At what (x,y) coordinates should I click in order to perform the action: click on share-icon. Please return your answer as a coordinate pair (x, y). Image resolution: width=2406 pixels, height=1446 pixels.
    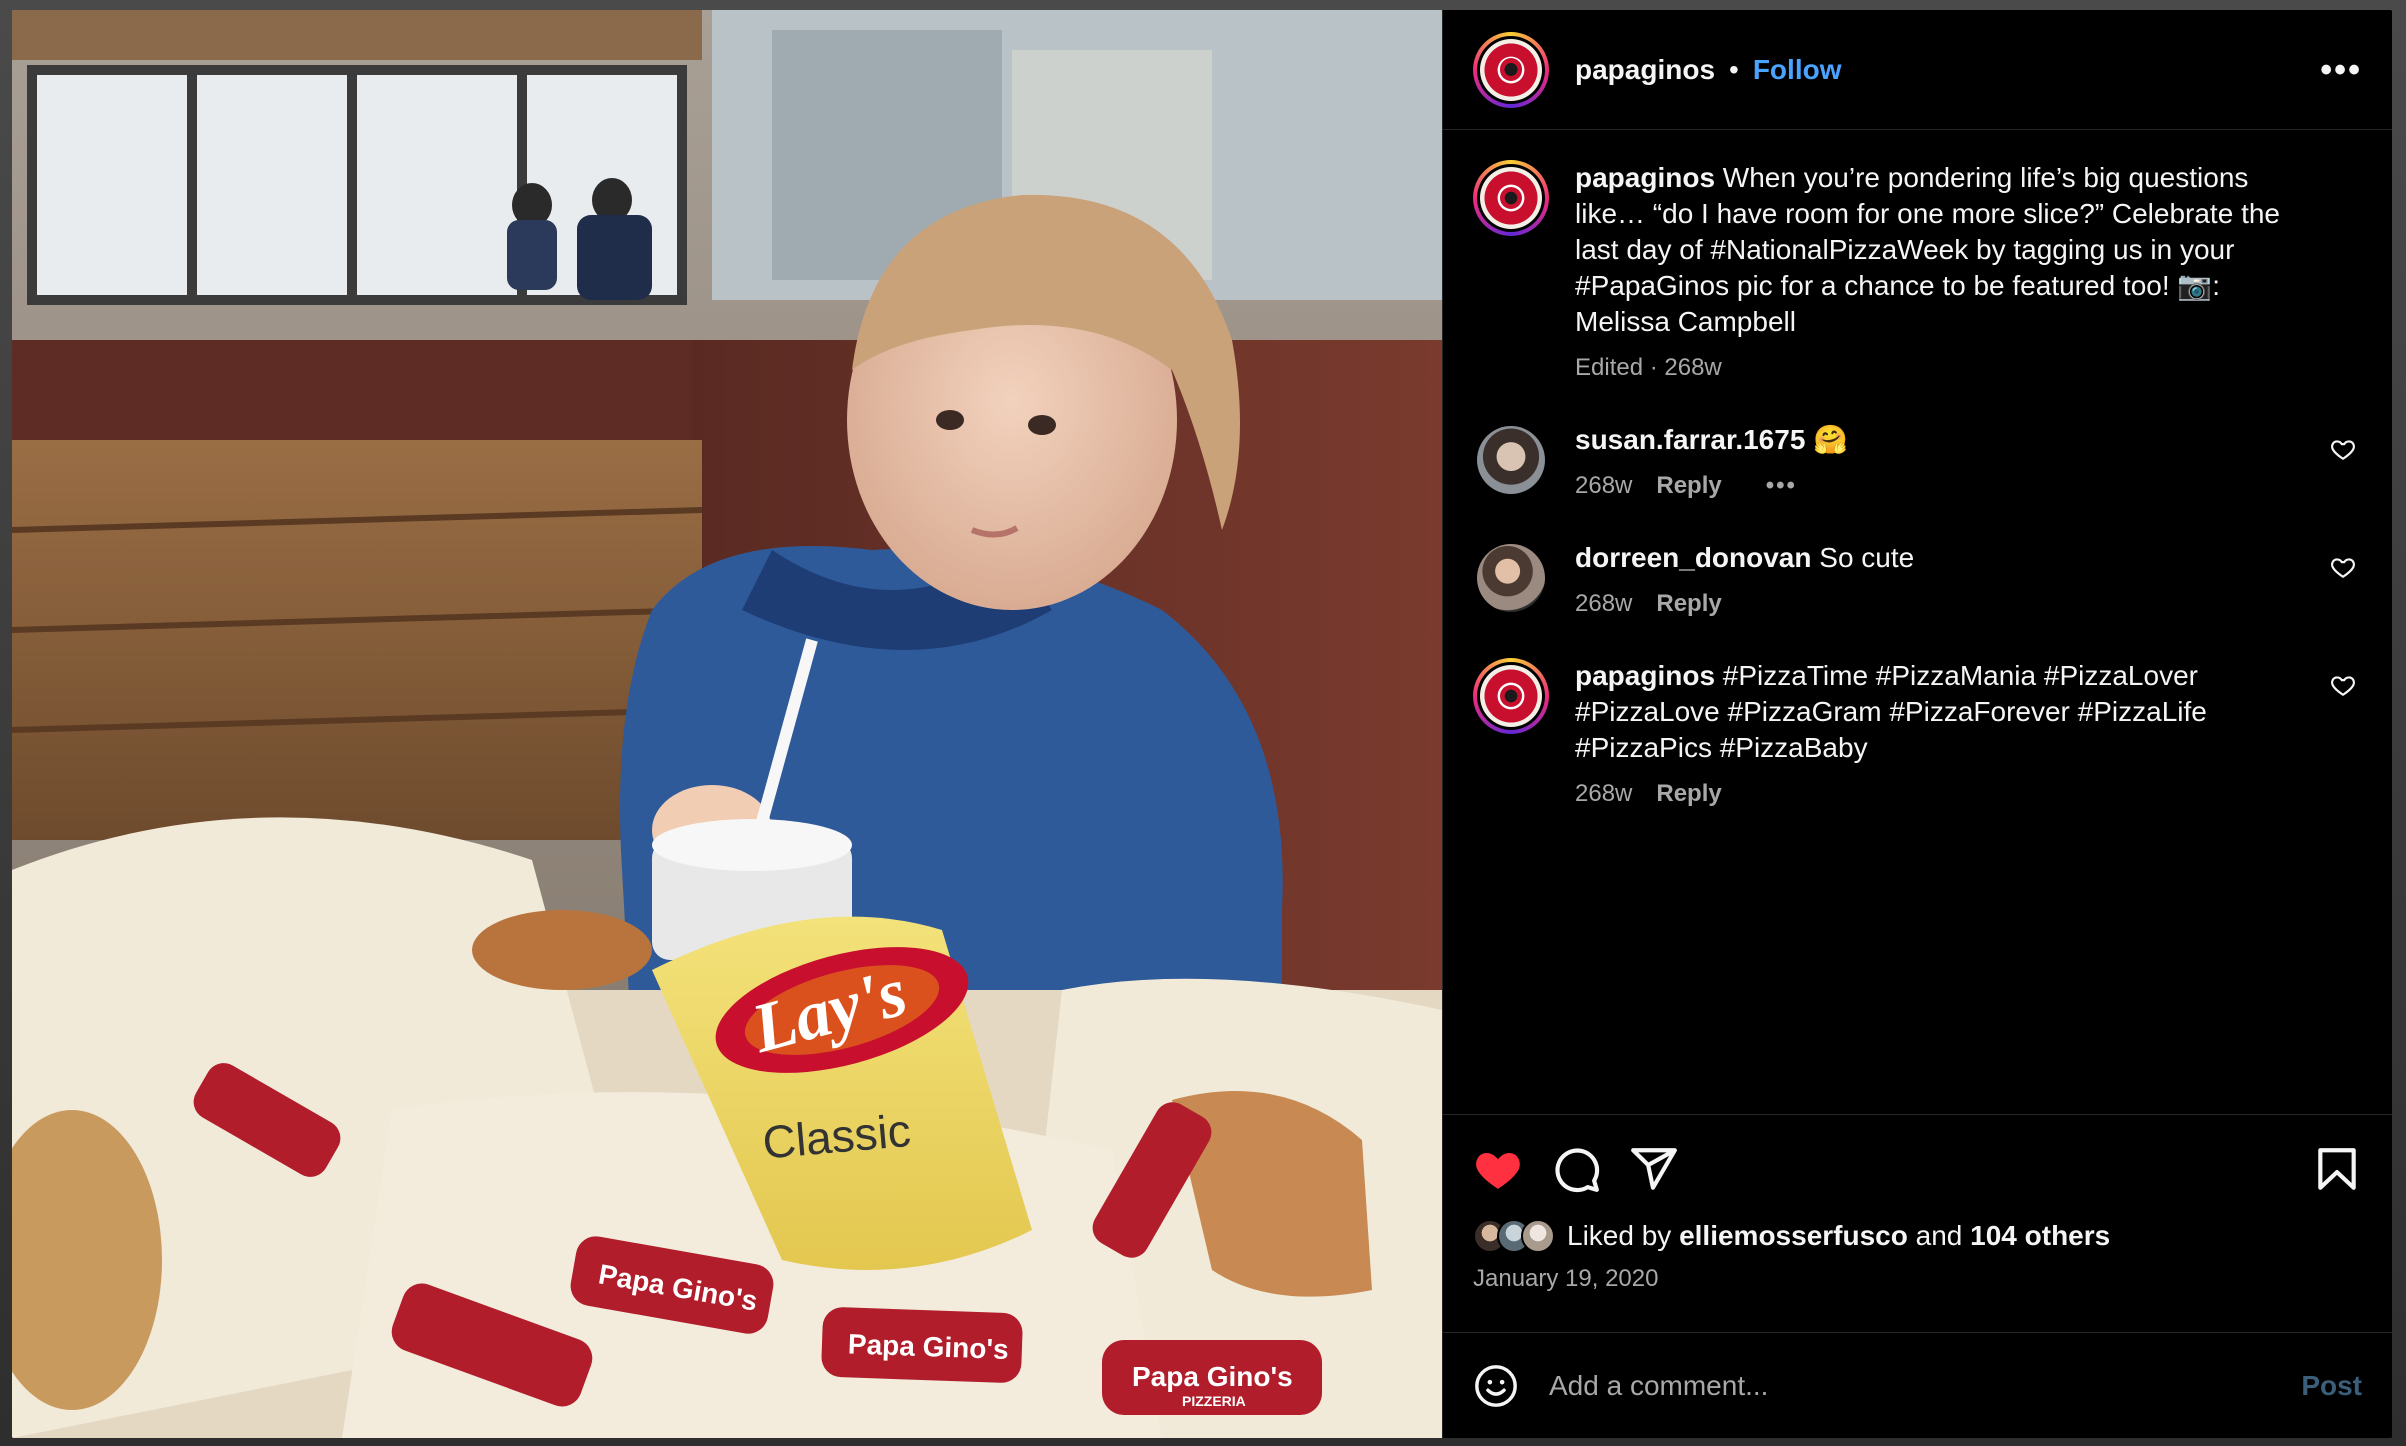
    Looking at the image, I should click on (1654, 1169).